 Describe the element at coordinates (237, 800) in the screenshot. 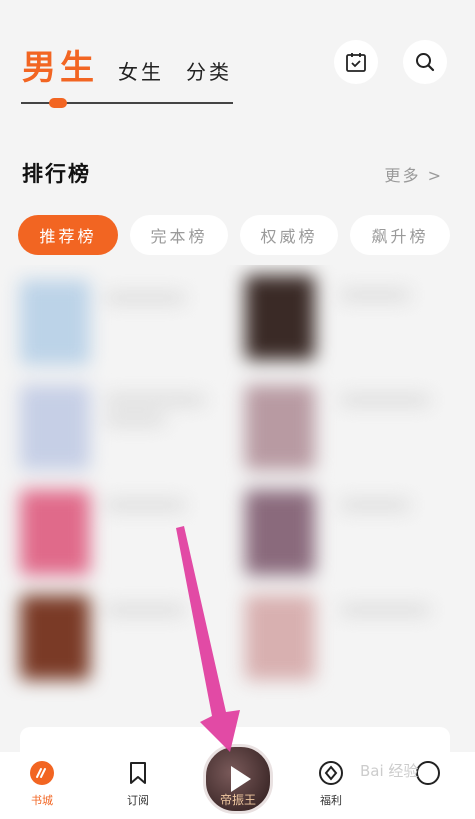

I see `fab-book-title: 帝振王` at that location.